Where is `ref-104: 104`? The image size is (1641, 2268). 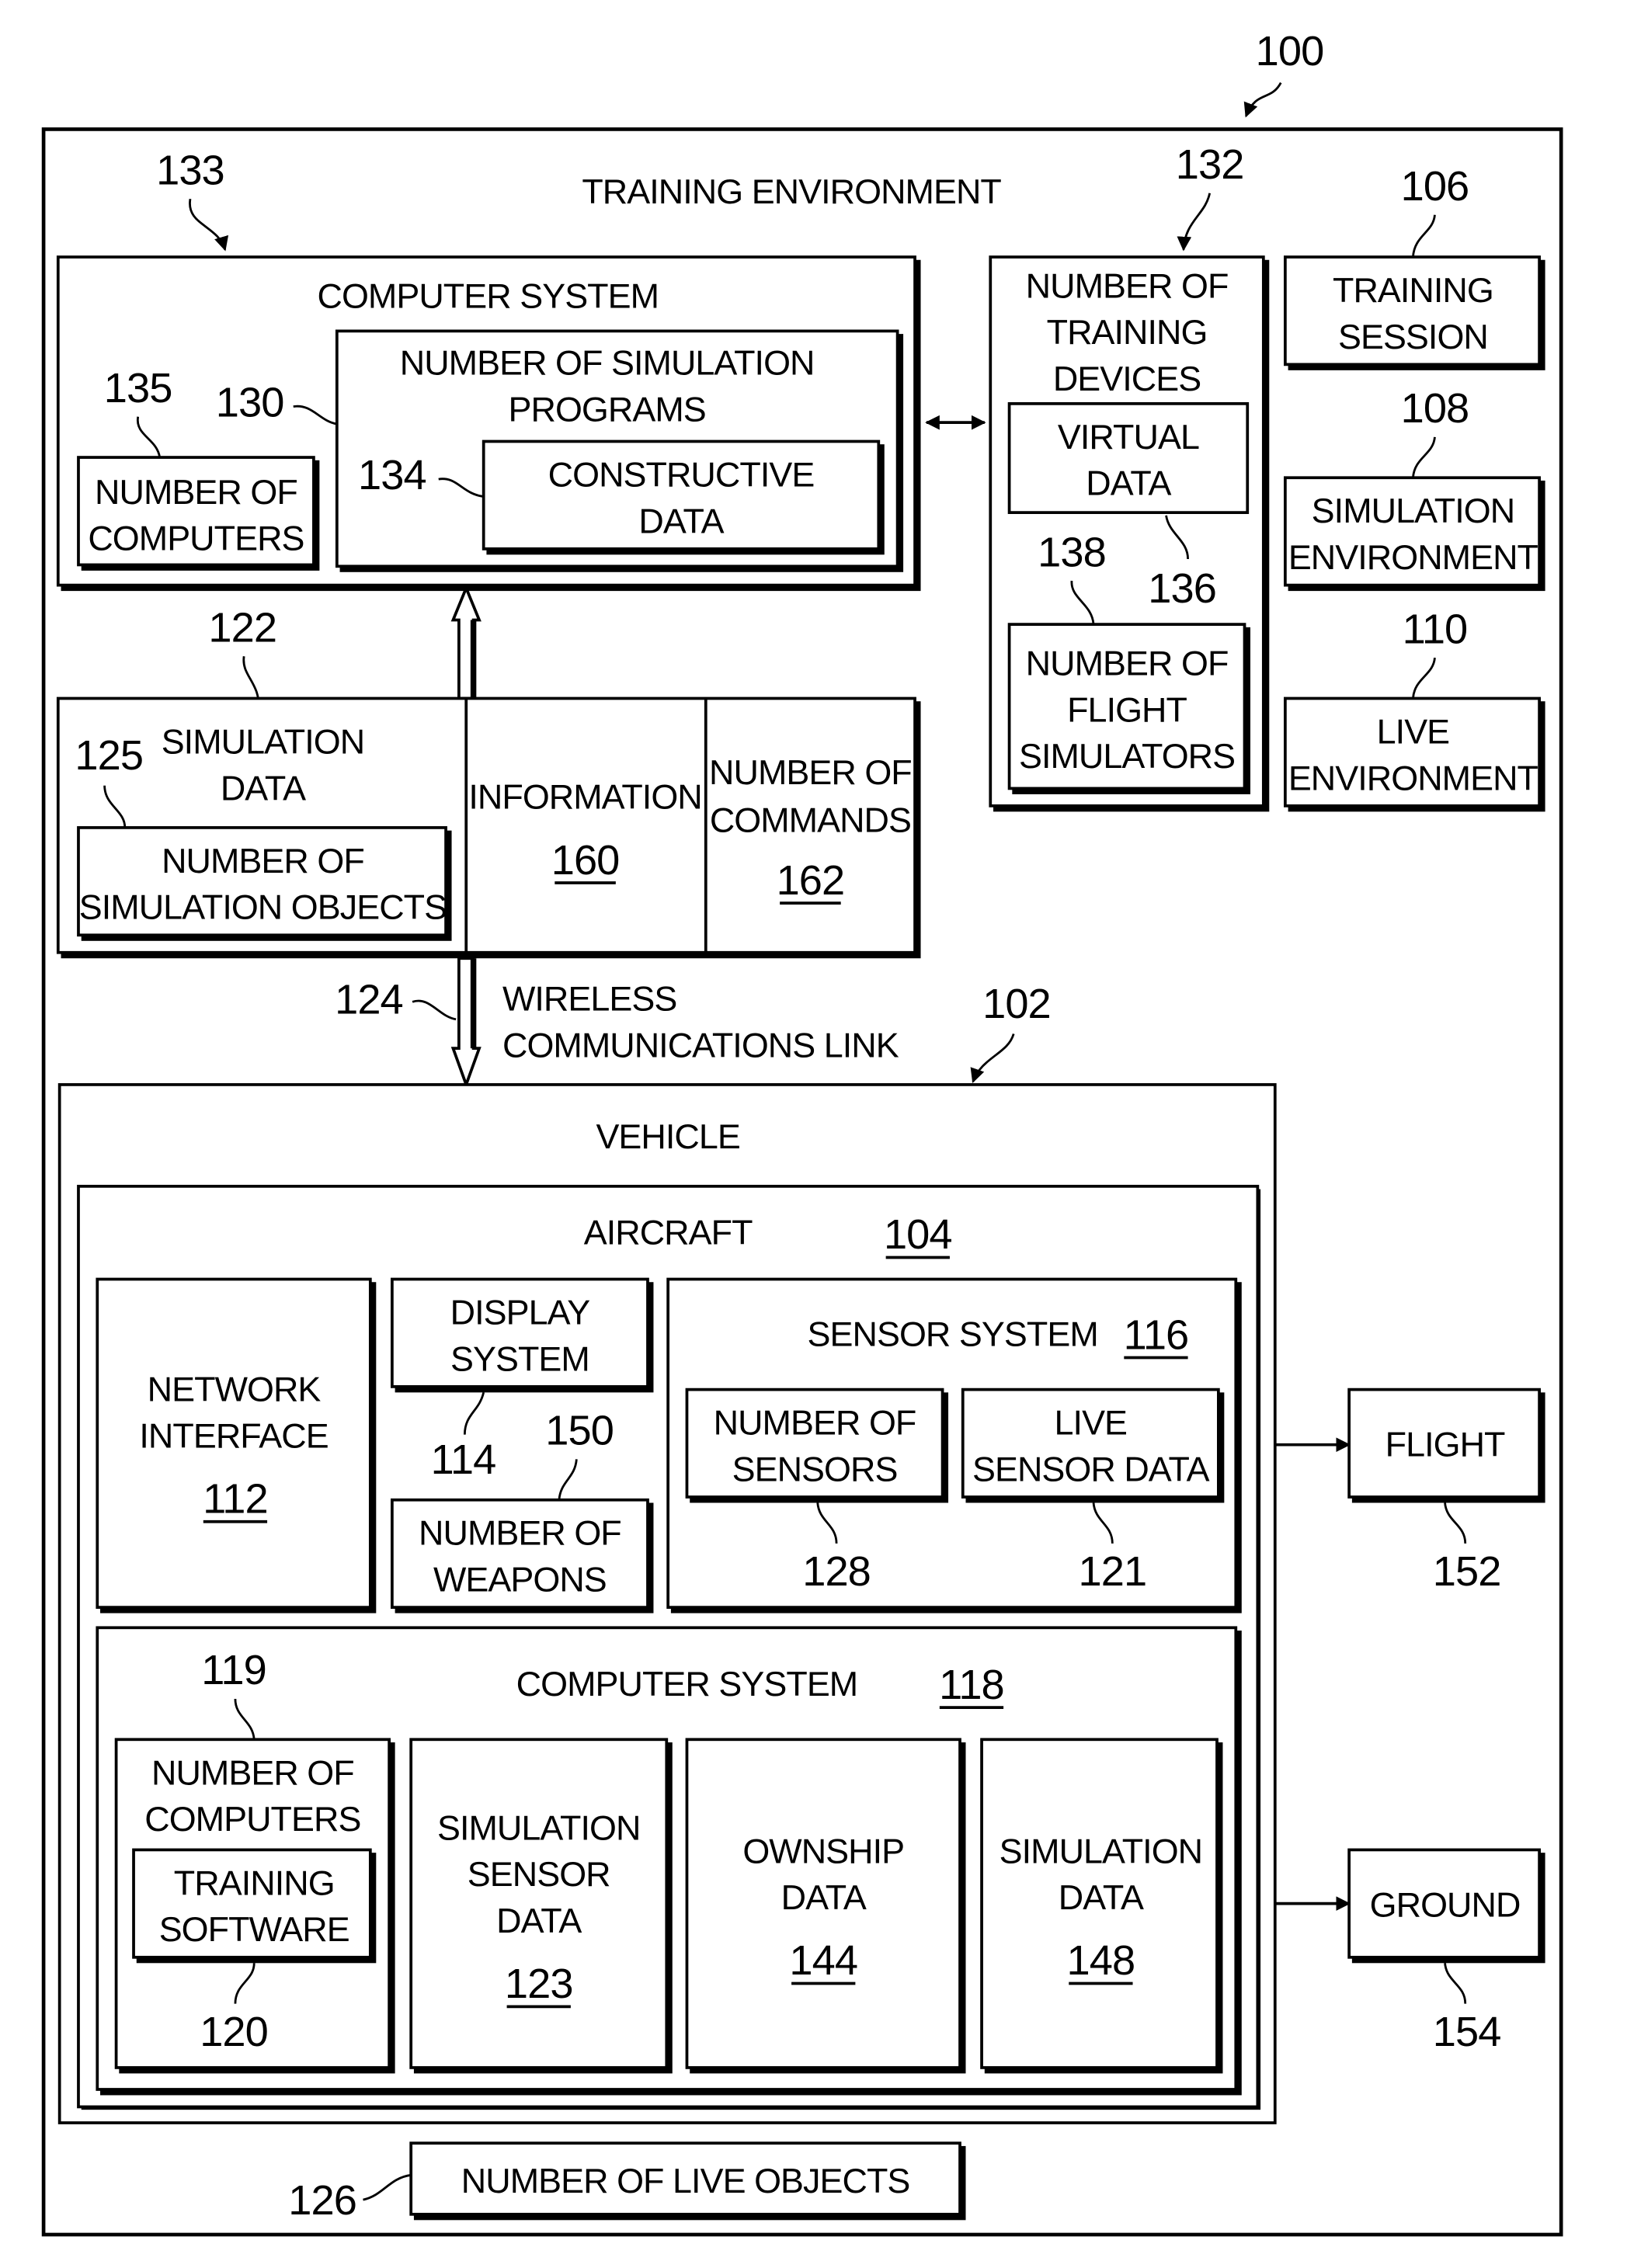 ref-104: 104 is located at coordinates (918, 1234).